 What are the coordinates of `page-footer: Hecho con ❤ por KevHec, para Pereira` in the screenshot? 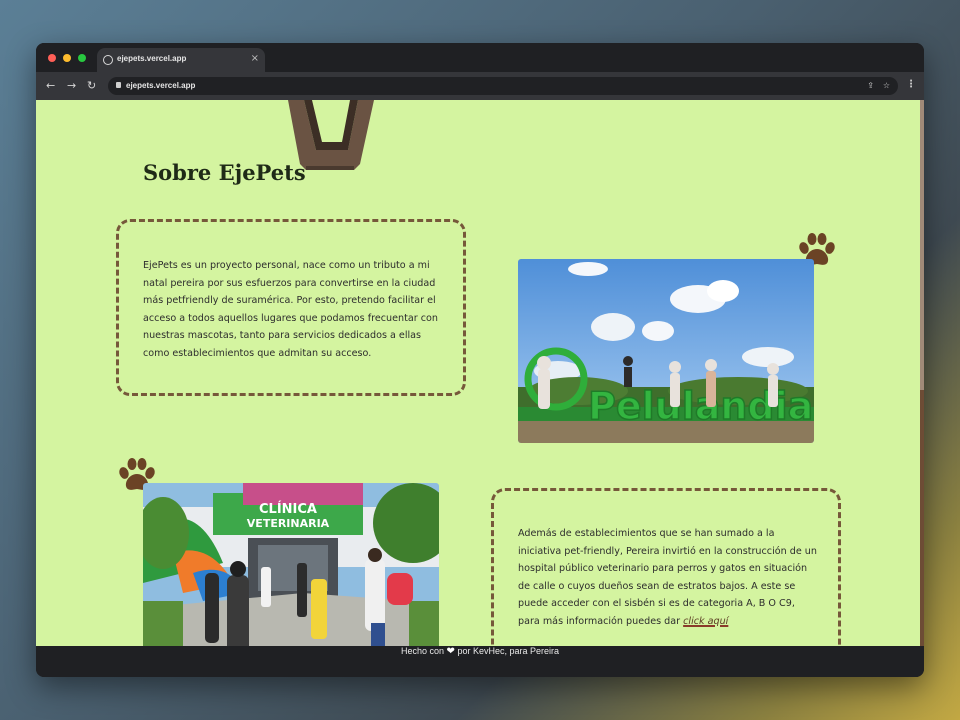 It's located at (480, 661).